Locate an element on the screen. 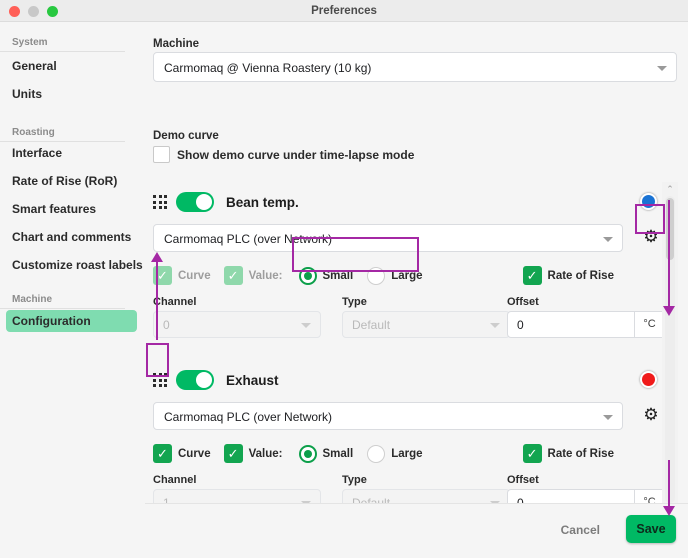 The height and width of the screenshot is (558, 688). value-size-small-label-exhaust: Small is located at coordinates (338, 453).